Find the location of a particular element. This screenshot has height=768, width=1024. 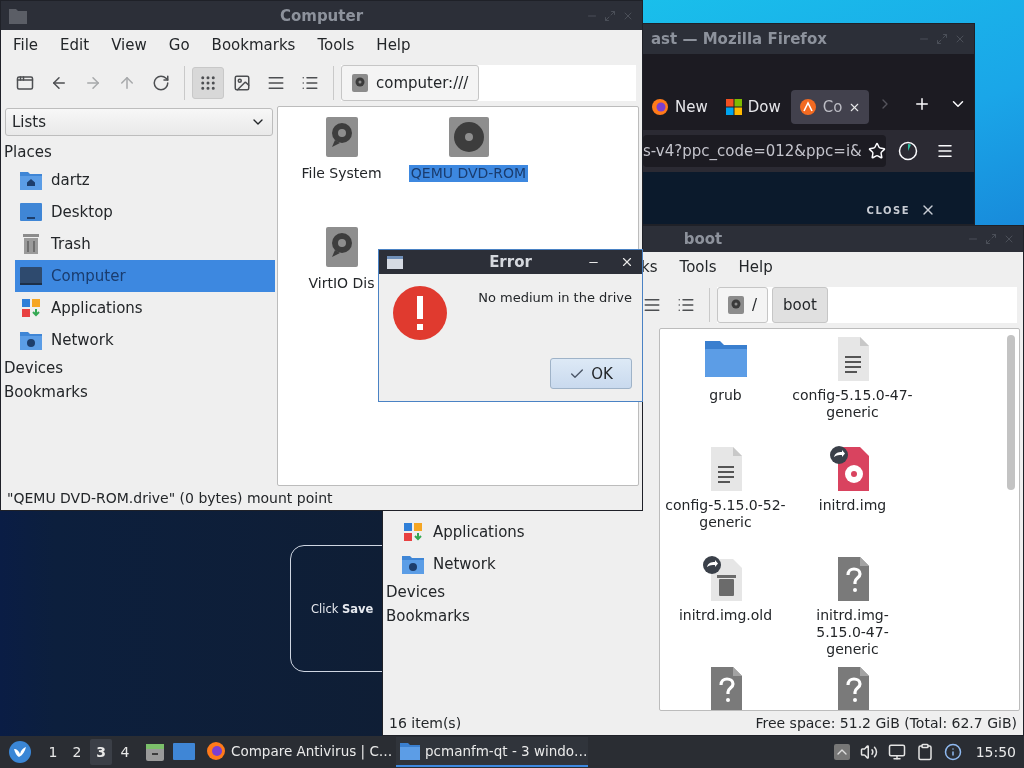

image-icon is located at coordinates (242, 83).